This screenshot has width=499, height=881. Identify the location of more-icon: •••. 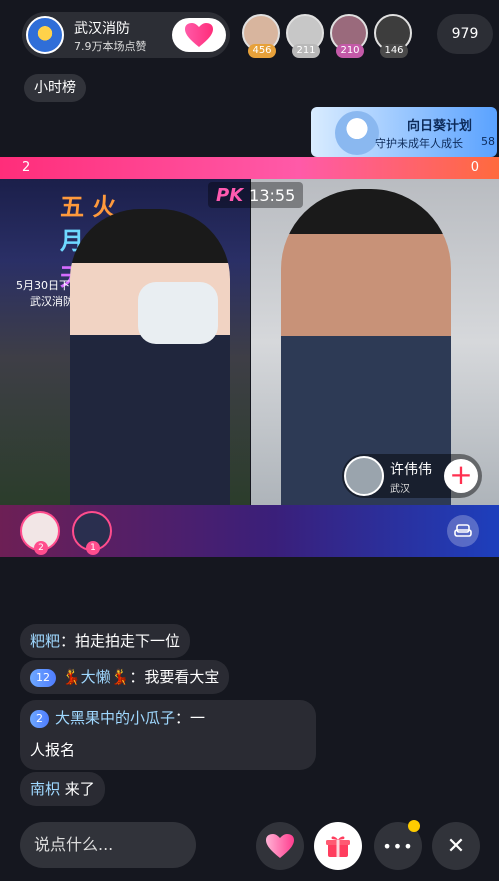
(398, 846).